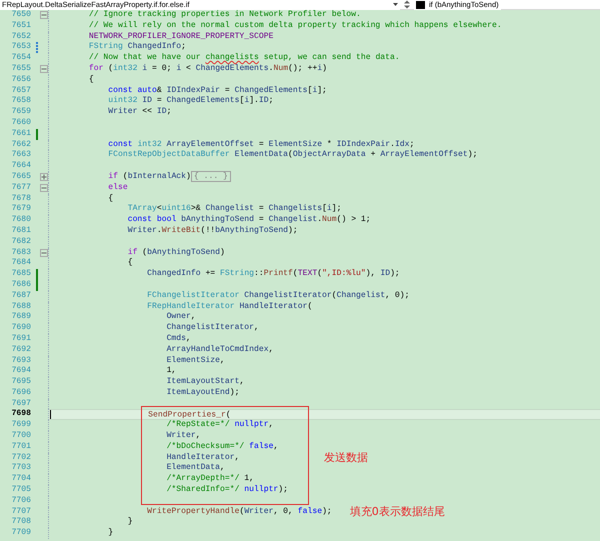 The image size is (600, 541). I want to click on code-line: for (int32 i = 0; i < ChangedElements.Num(); ++i), so click(207, 68).